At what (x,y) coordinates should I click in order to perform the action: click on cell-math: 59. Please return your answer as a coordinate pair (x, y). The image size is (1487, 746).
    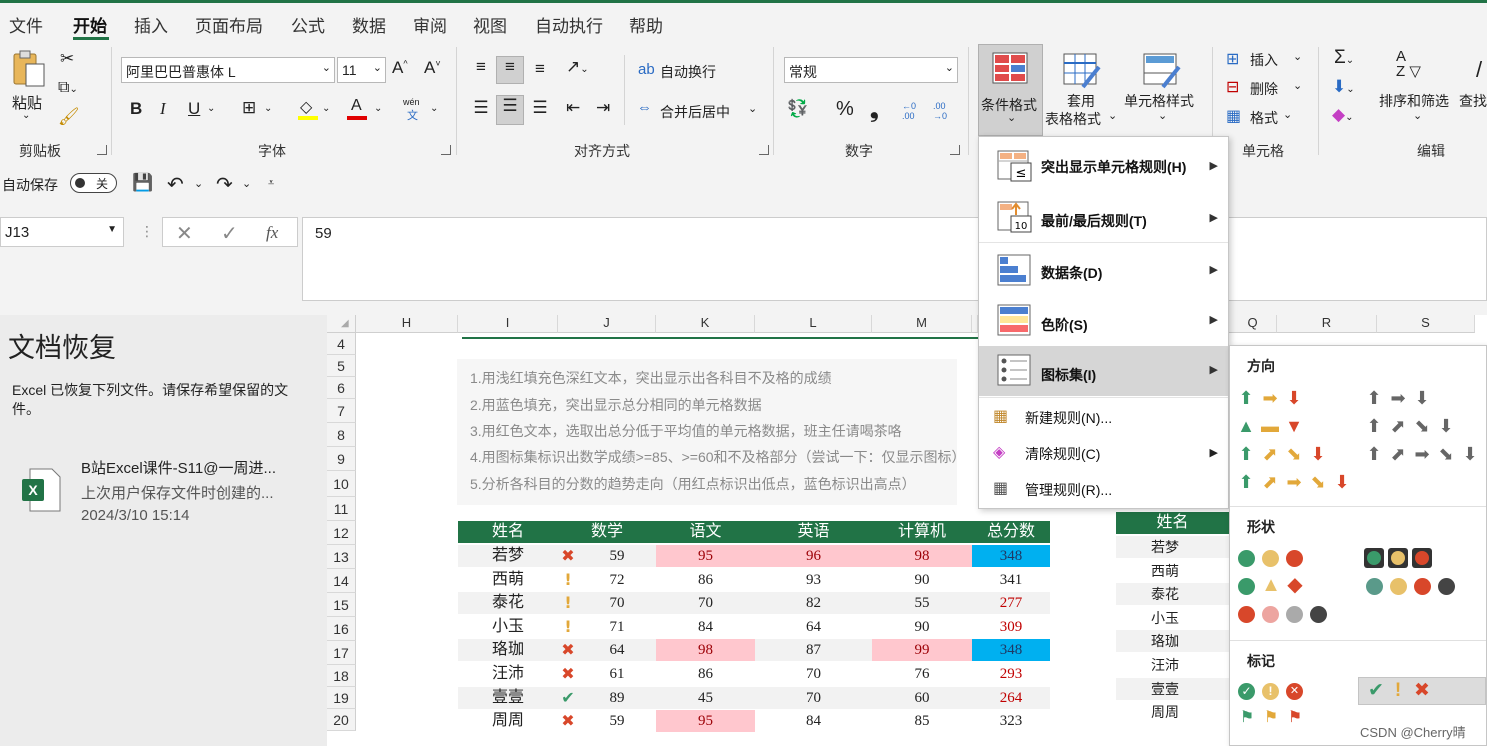
    Looking at the image, I should click on (617, 721).